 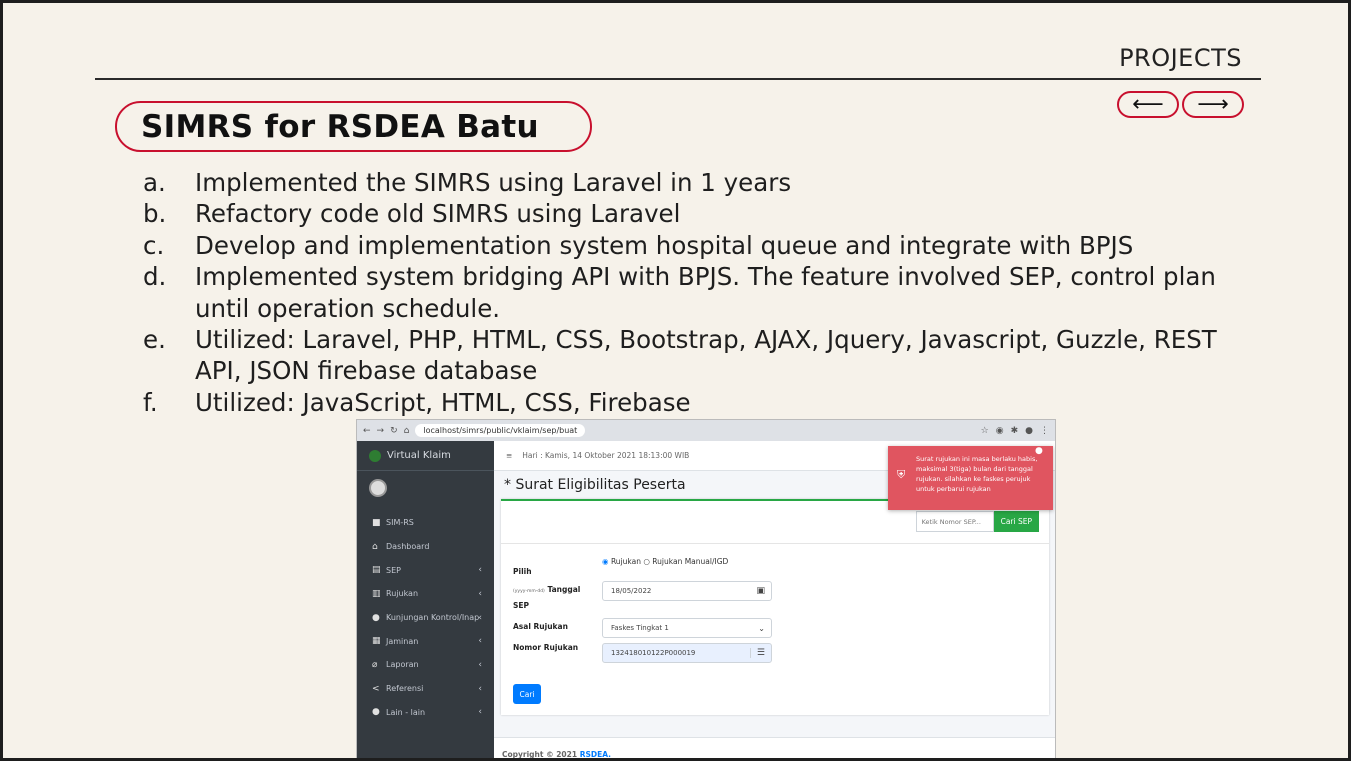 What do you see at coordinates (405, 689) in the screenshot?
I see `sidebar-item-label: Referensi` at bounding box center [405, 689].